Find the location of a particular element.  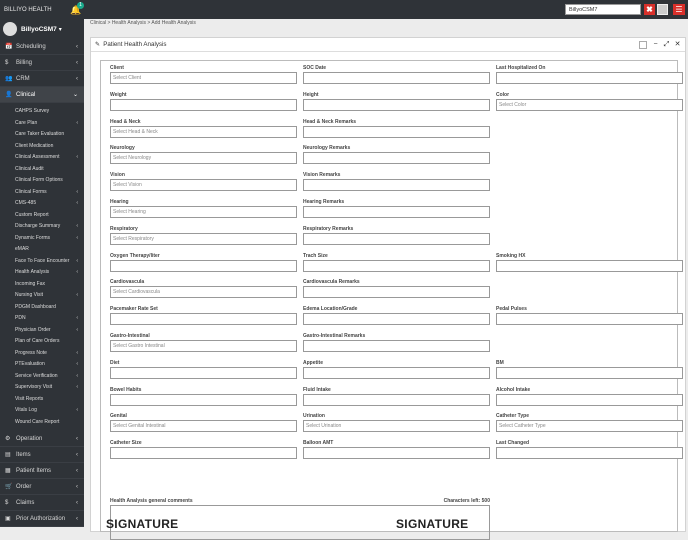

client-input: Select Client is located at coordinates (203, 78).